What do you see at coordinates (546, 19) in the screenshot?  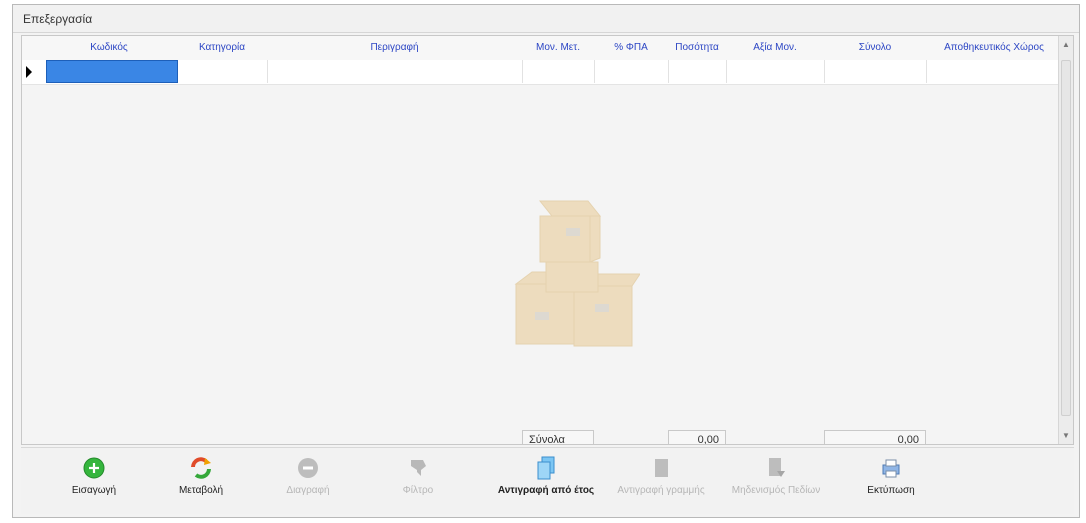 I see `panel-title: Επεξεργασία` at bounding box center [546, 19].